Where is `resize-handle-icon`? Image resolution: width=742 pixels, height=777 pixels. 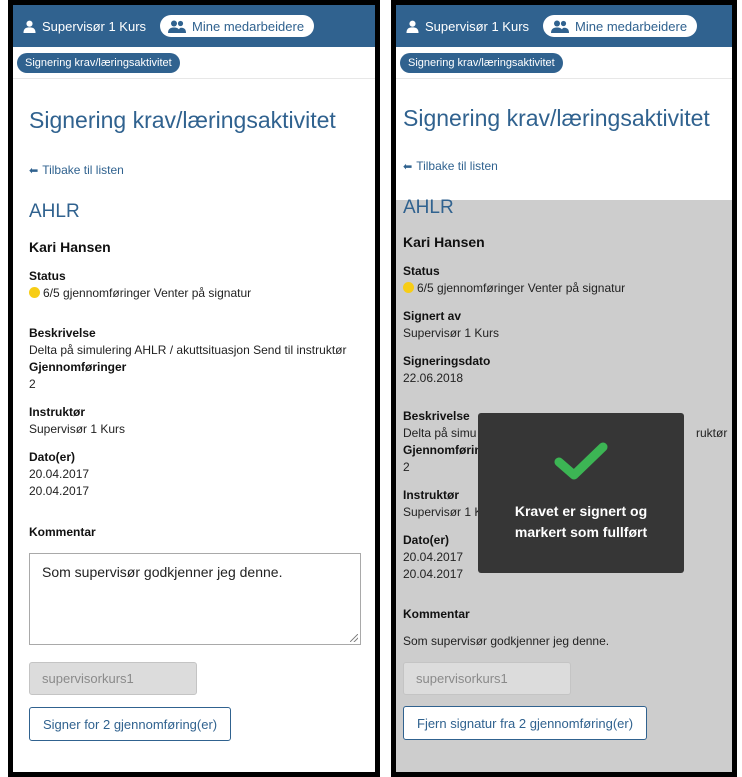 resize-handle-icon is located at coordinates (354, 638).